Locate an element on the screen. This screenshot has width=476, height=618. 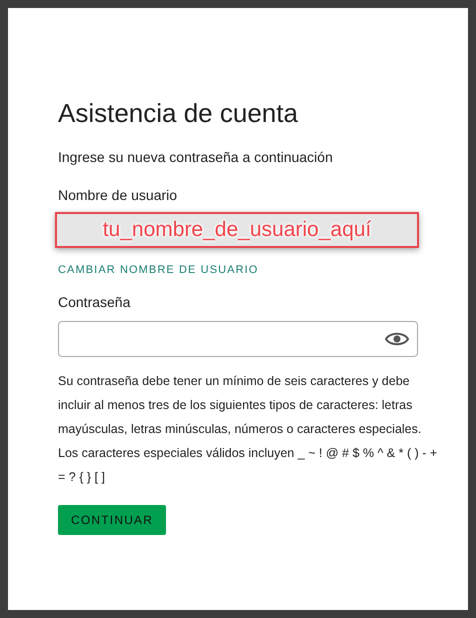
show-password-icon is located at coordinates (397, 339).